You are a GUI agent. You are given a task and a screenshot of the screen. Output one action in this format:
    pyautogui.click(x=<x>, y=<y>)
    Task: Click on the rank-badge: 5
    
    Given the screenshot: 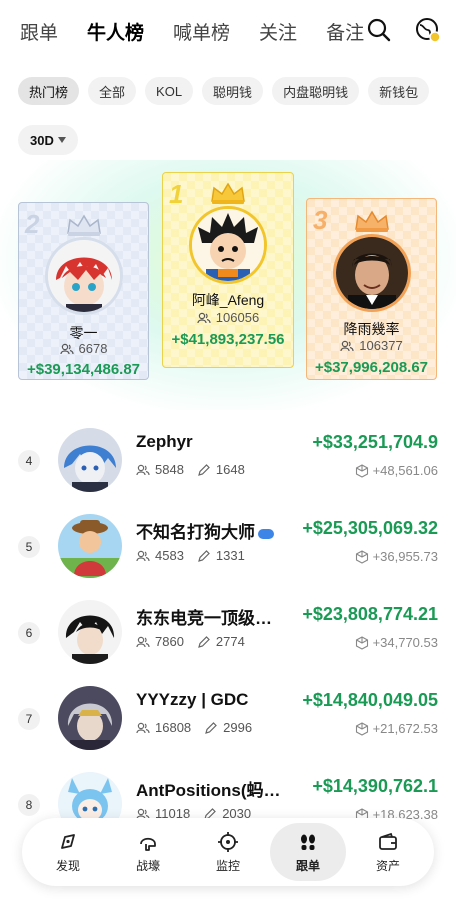 What is the action you would take?
    pyautogui.click(x=29, y=547)
    